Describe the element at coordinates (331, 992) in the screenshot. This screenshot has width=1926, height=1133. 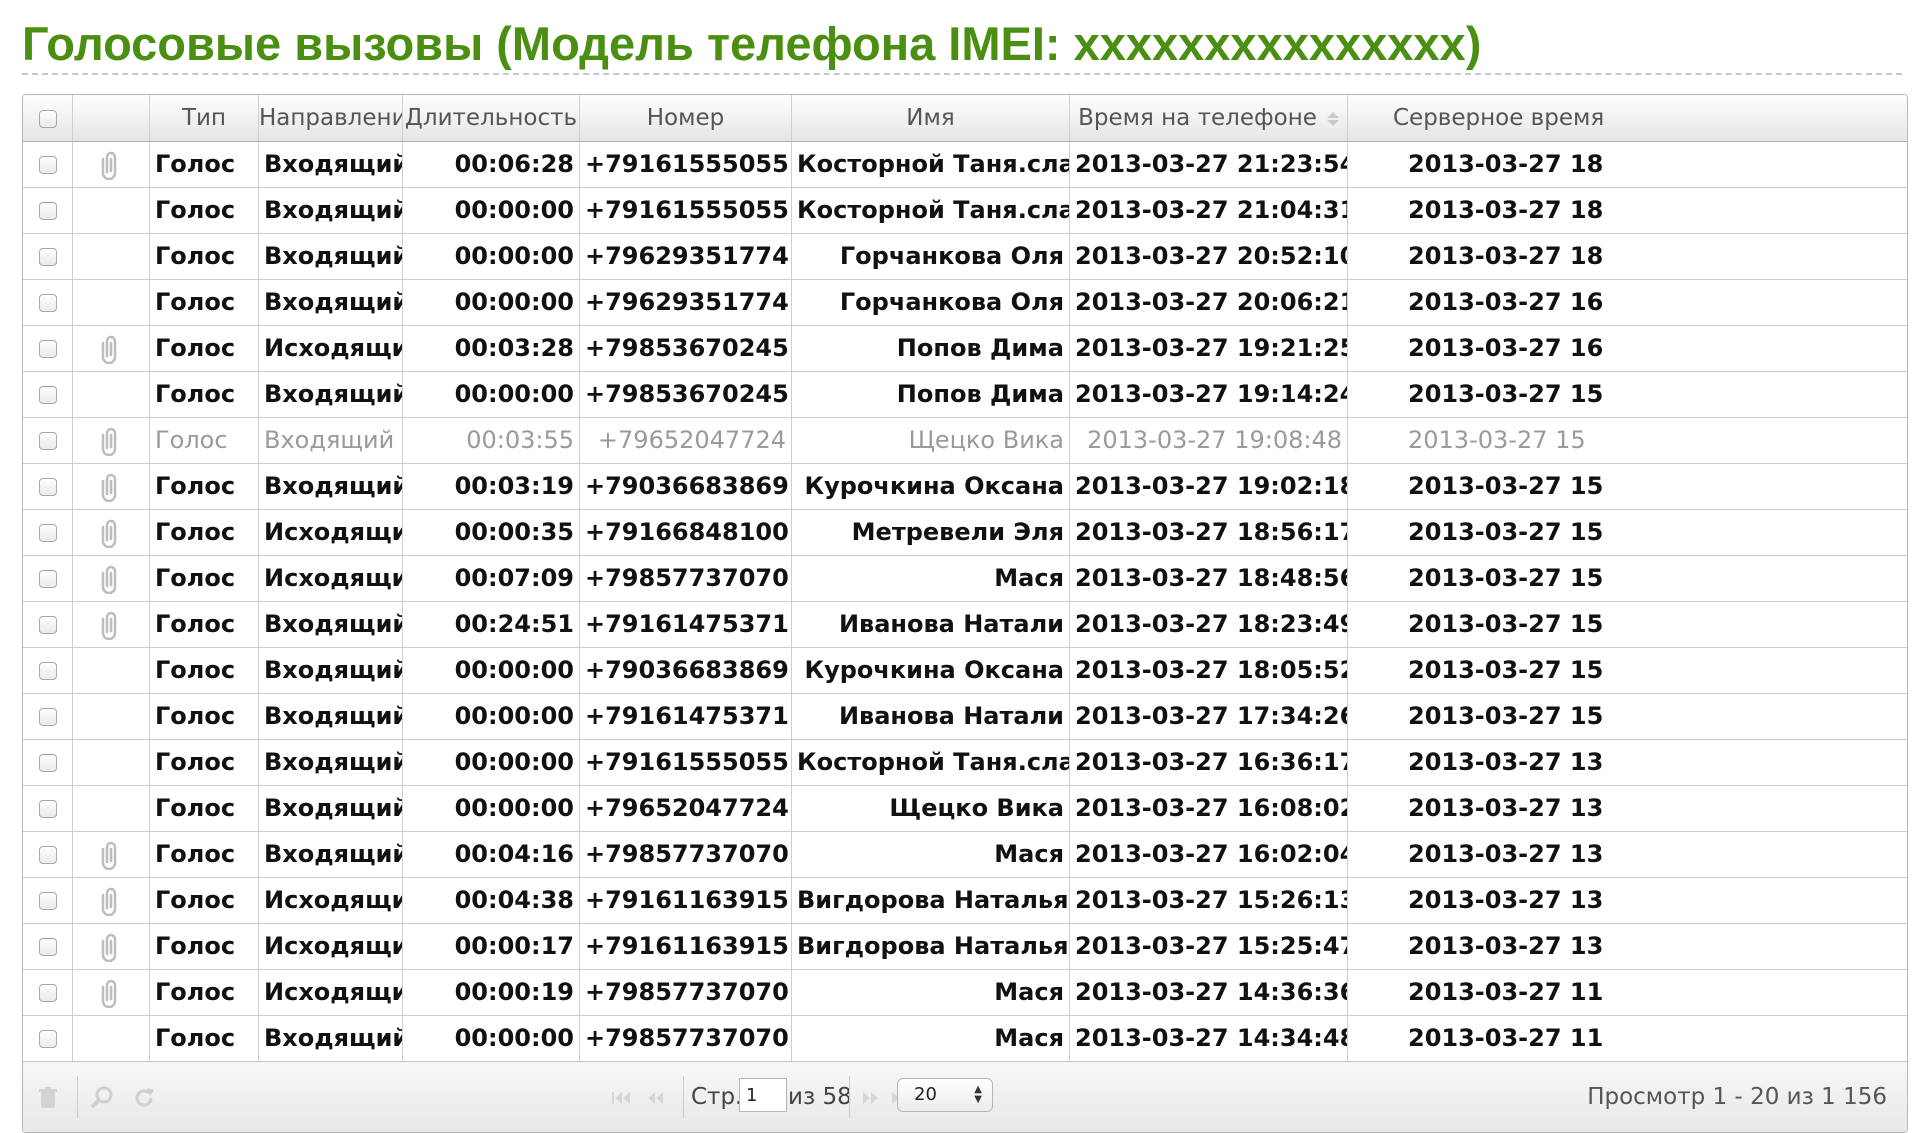
I see `cell-direction: Исходящий` at that location.